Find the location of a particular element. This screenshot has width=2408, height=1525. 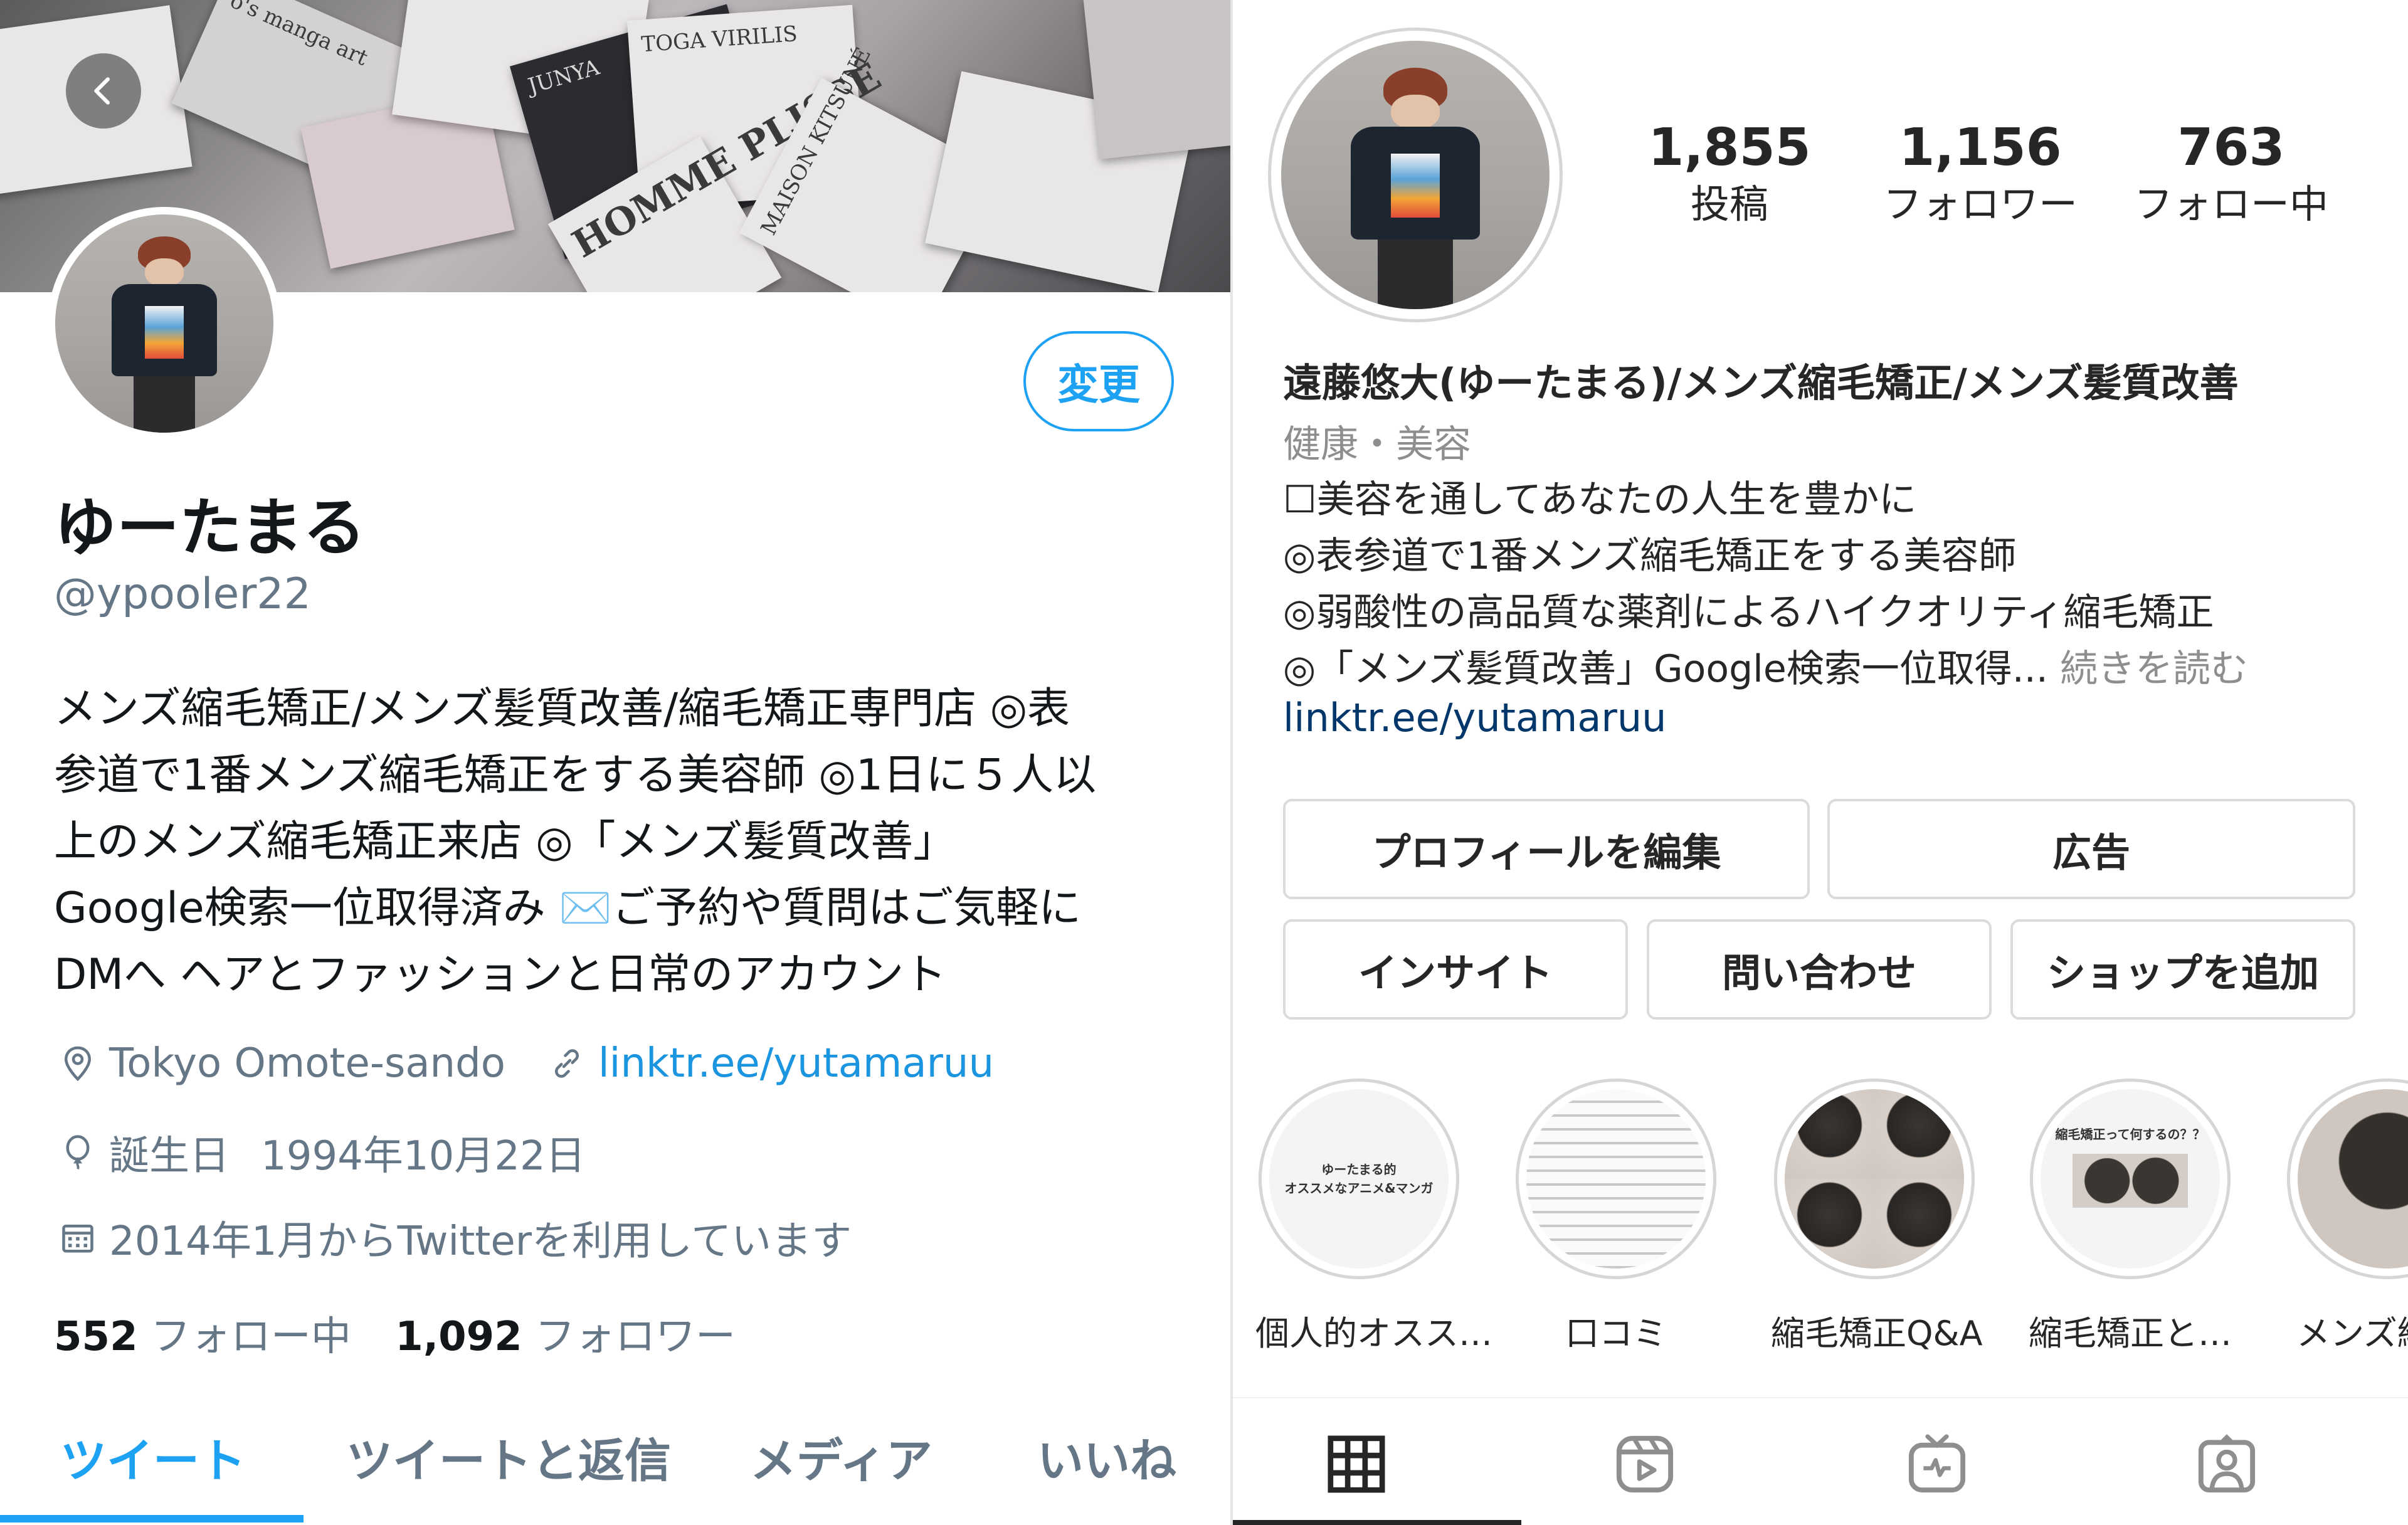

tab-tweets: ツイート is located at coordinates (153, 1457).